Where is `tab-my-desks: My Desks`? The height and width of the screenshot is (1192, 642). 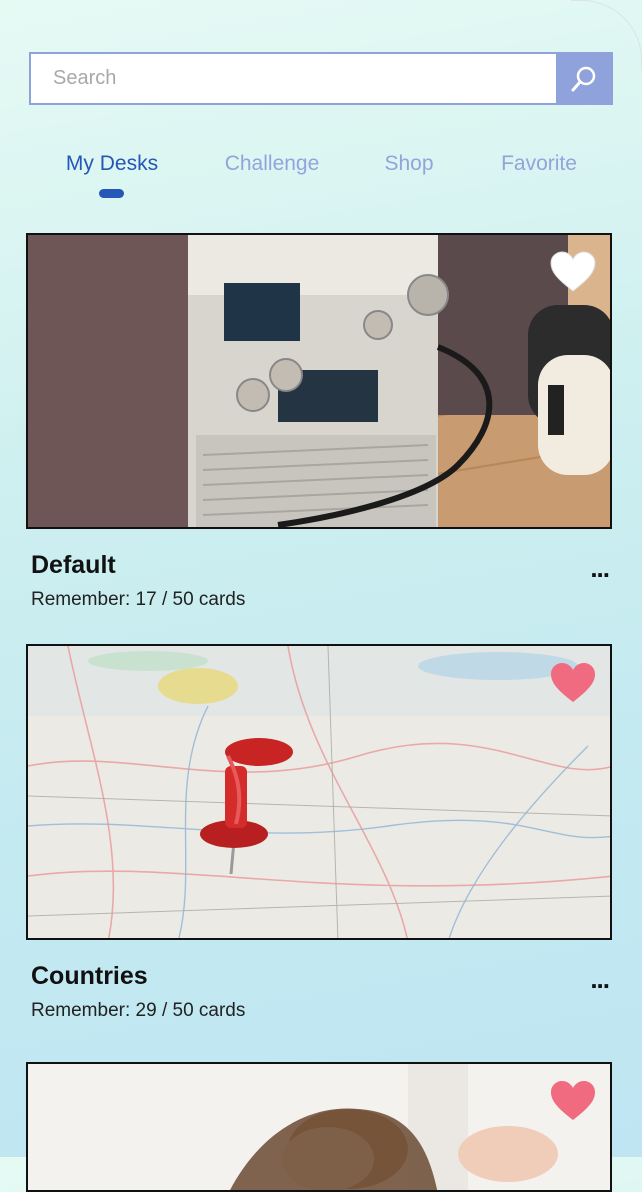
tab-my-desks: My Desks is located at coordinates (112, 164).